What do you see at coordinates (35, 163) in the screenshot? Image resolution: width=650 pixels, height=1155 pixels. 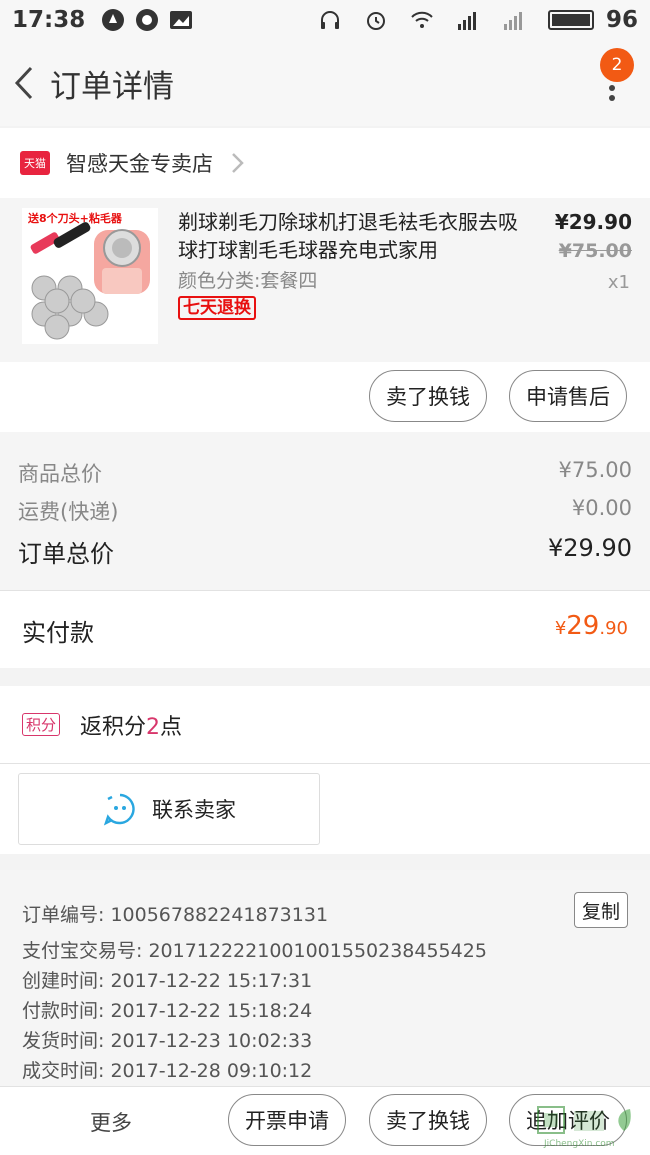 I see `tmall-logo-icon: 天猫` at bounding box center [35, 163].